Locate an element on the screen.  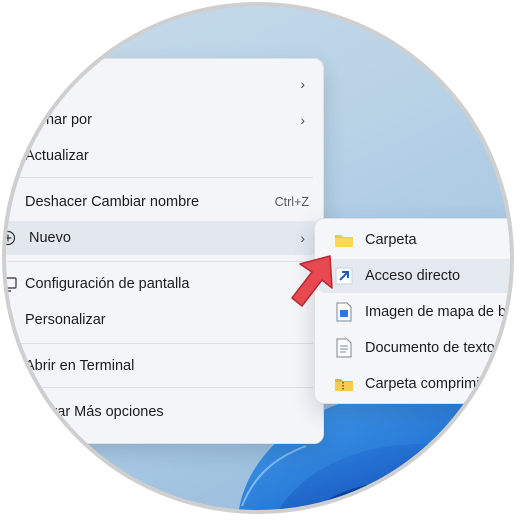
plus-circle-icon is located at coordinates (12, 238).